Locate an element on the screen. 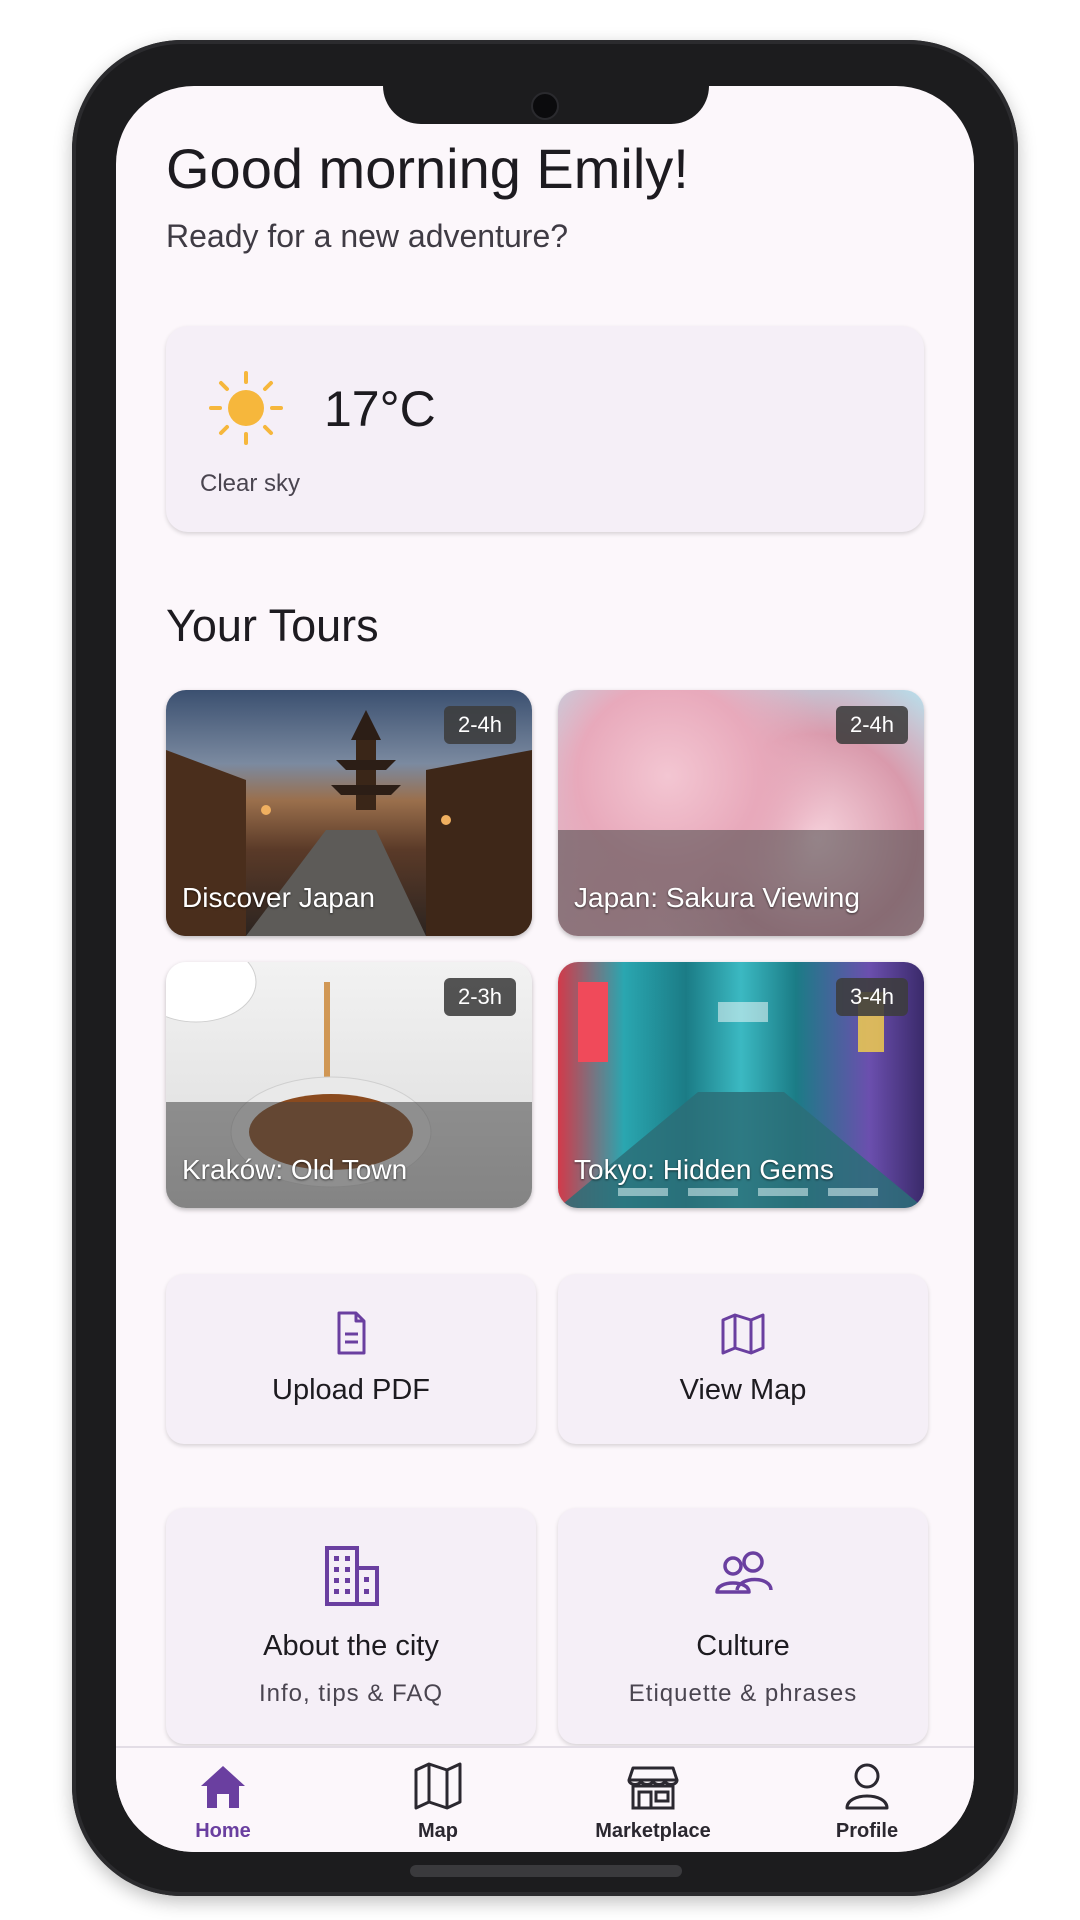 This screenshot has height=1920, width=1080. home-indicator is located at coordinates (546, 1871).